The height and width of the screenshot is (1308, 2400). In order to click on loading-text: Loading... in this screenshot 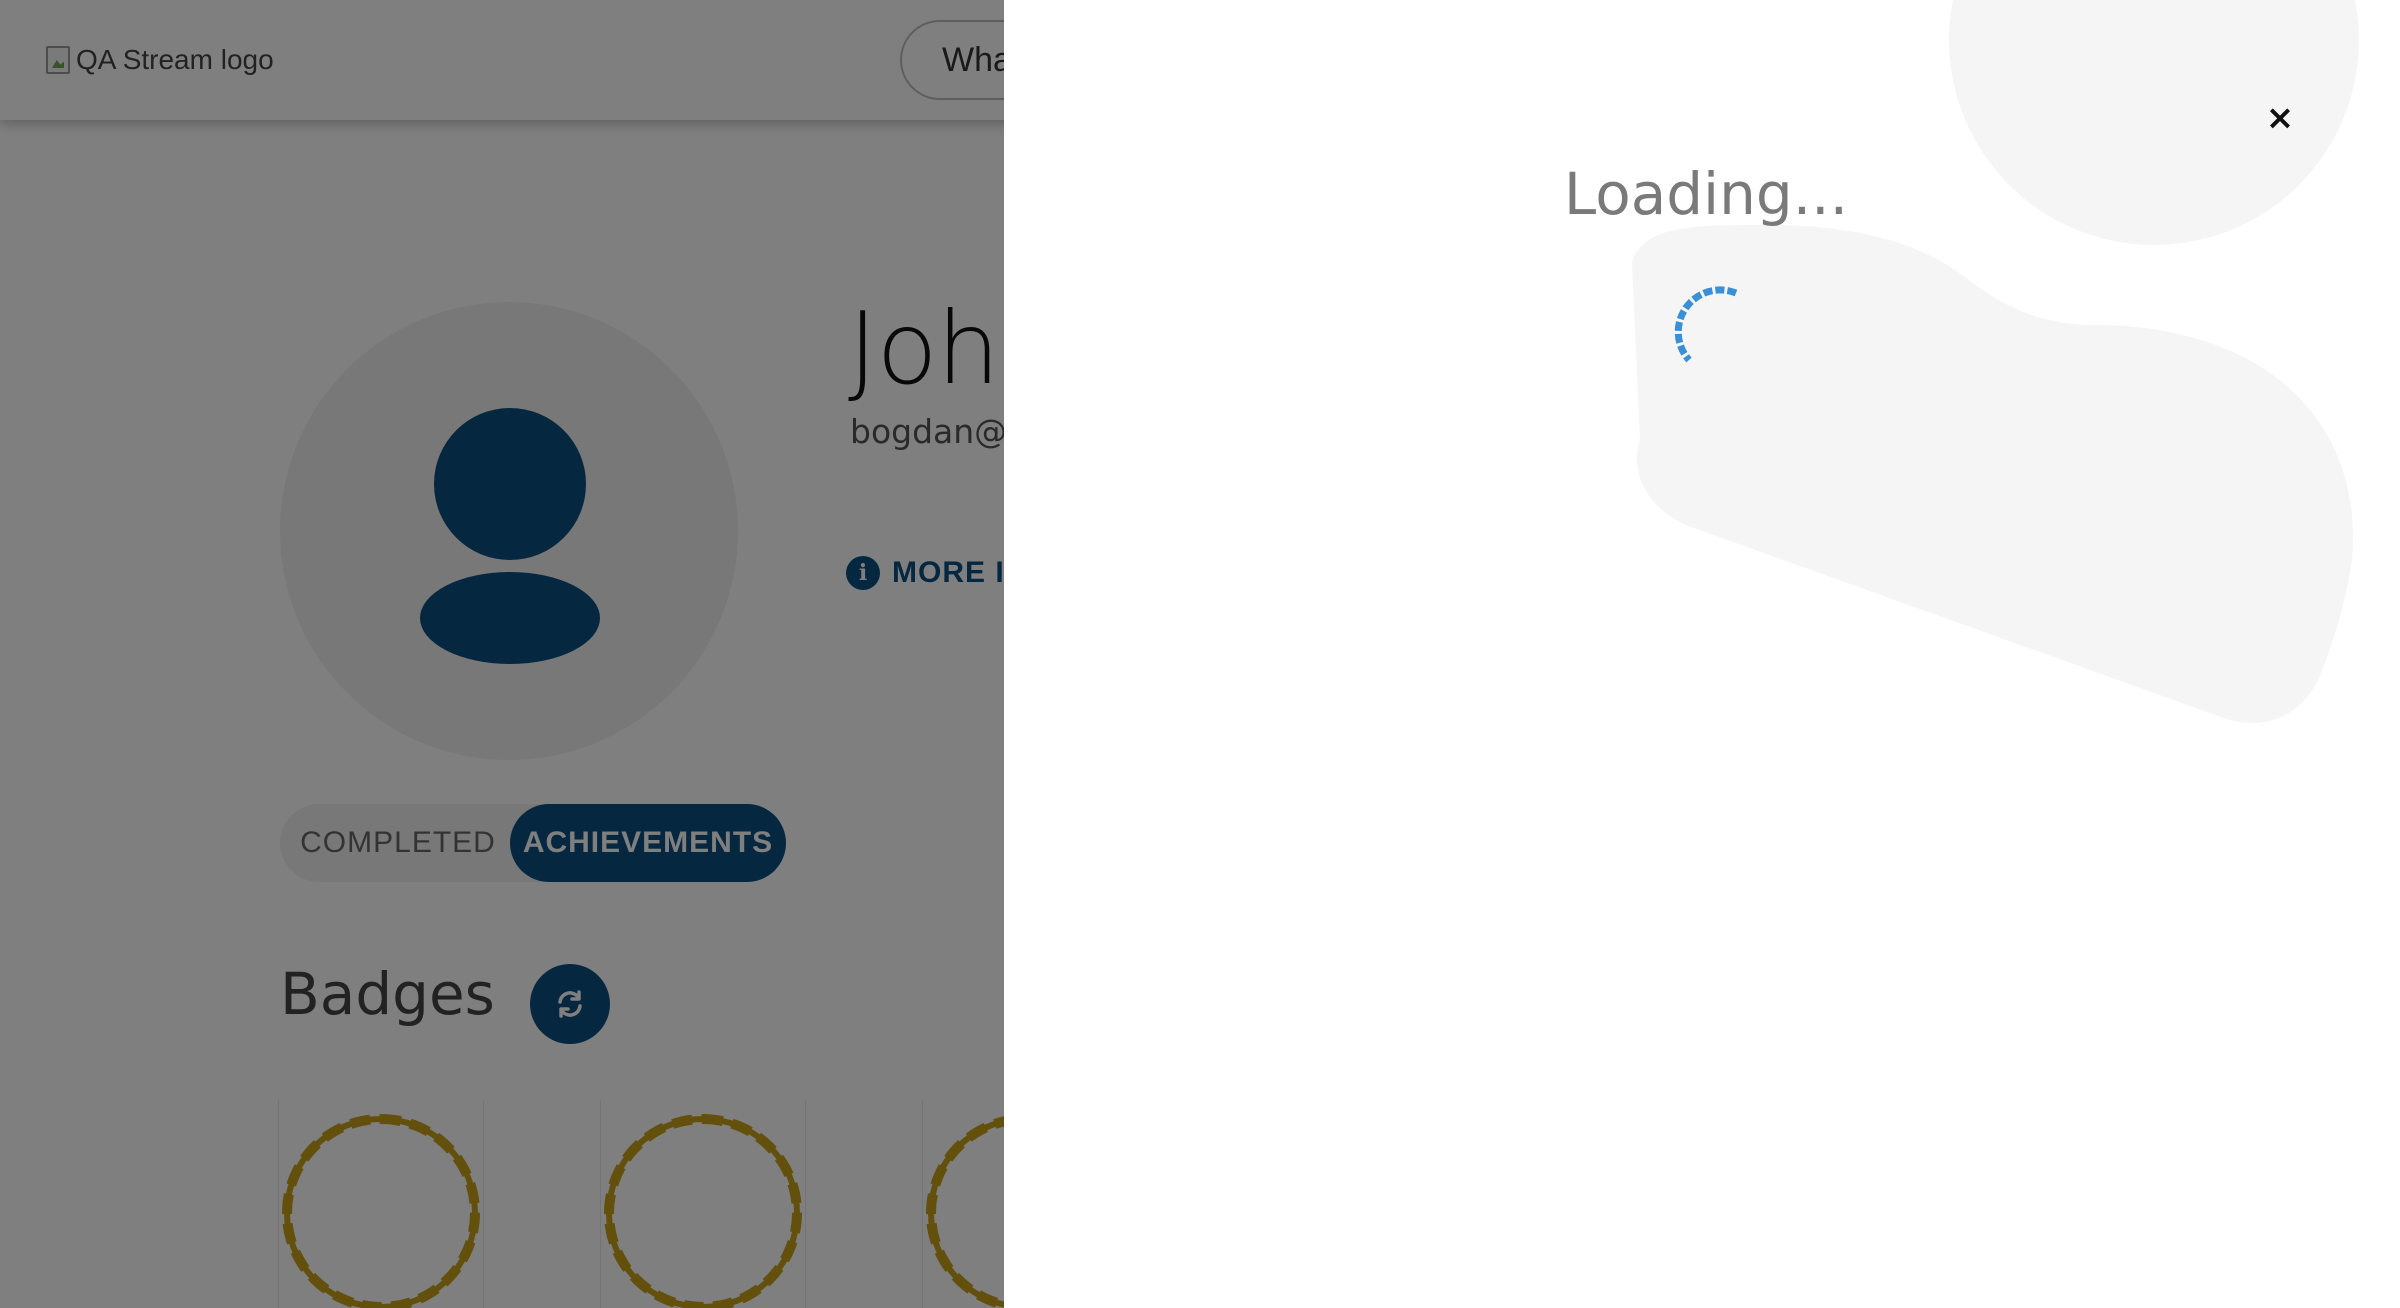, I will do `click(1706, 194)`.